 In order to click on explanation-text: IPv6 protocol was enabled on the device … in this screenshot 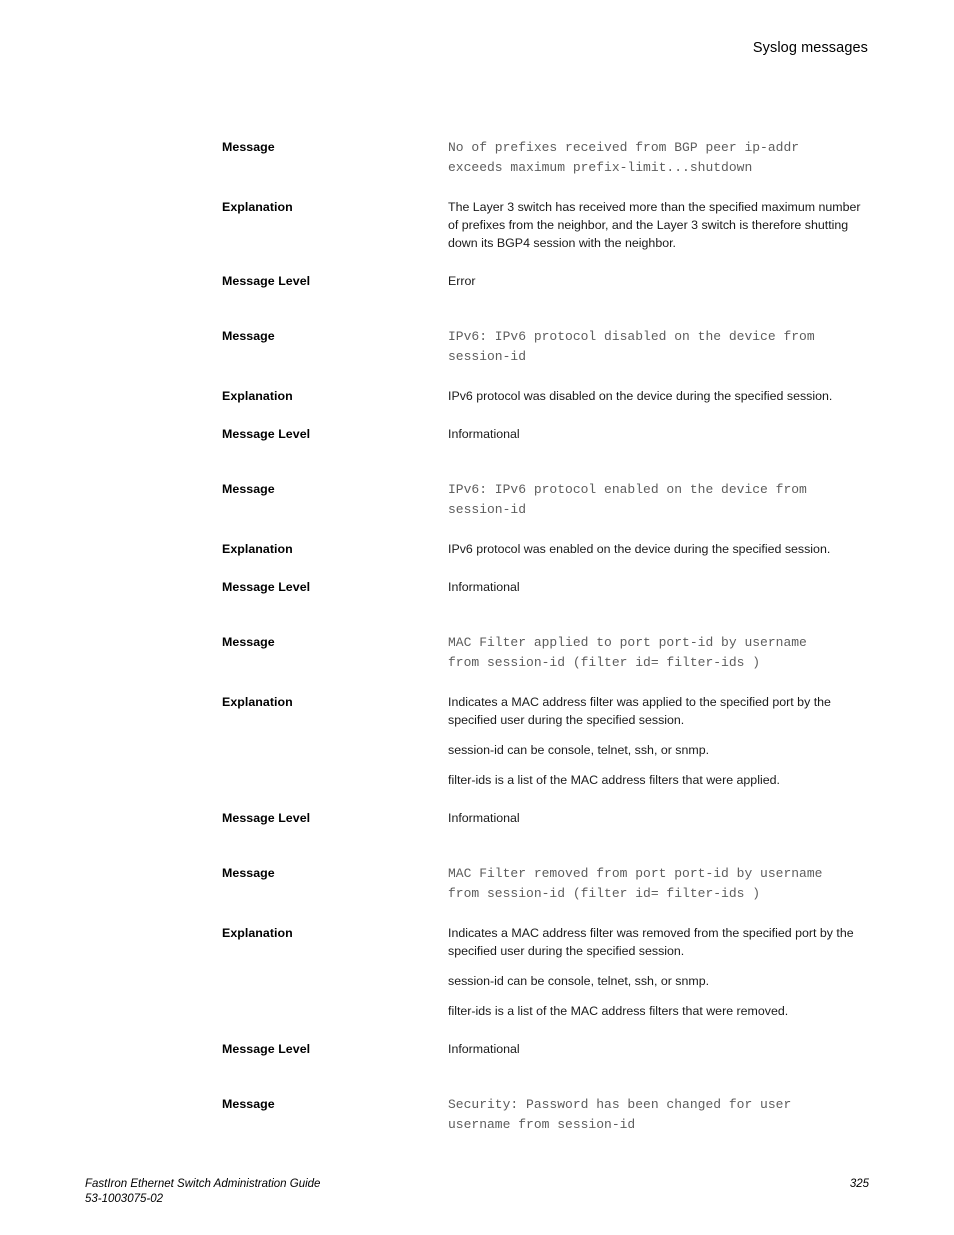, I will do `click(660, 549)`.